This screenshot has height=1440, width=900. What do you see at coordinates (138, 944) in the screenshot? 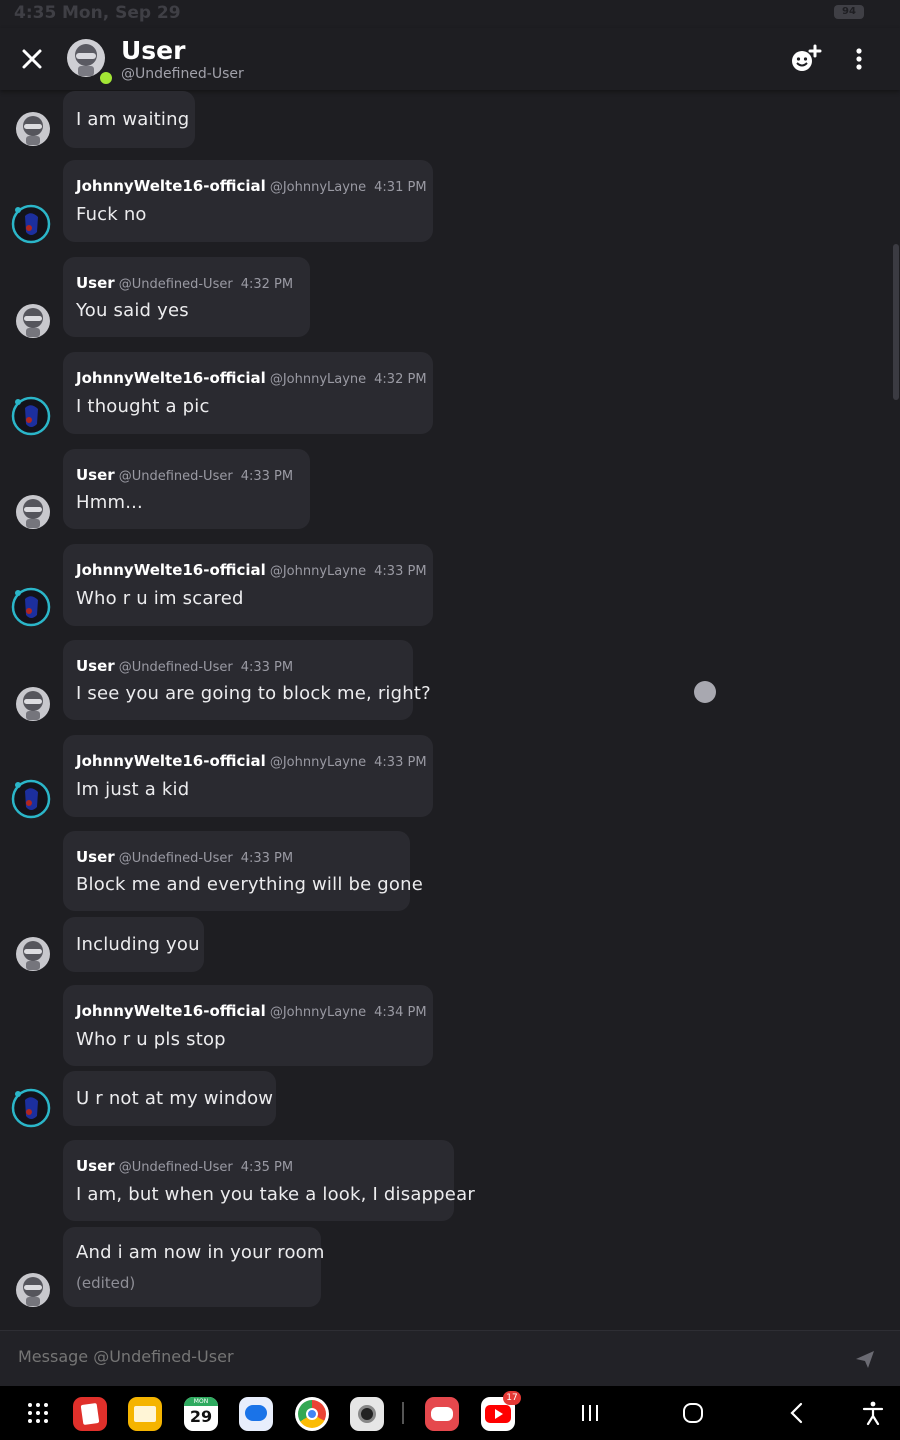
I see `message-text: Including you` at bounding box center [138, 944].